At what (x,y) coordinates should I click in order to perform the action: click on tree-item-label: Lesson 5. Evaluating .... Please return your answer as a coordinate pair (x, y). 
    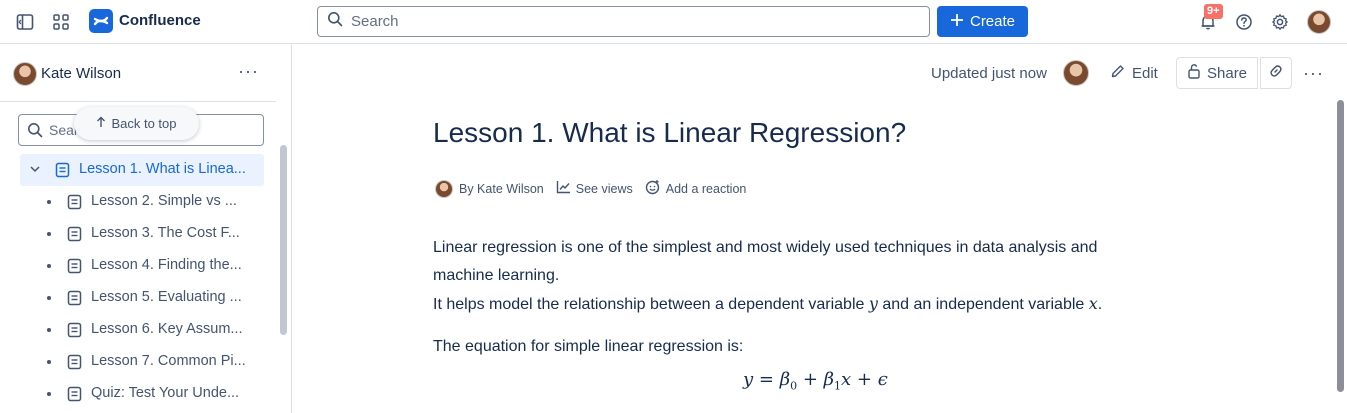
    Looking at the image, I should click on (166, 297).